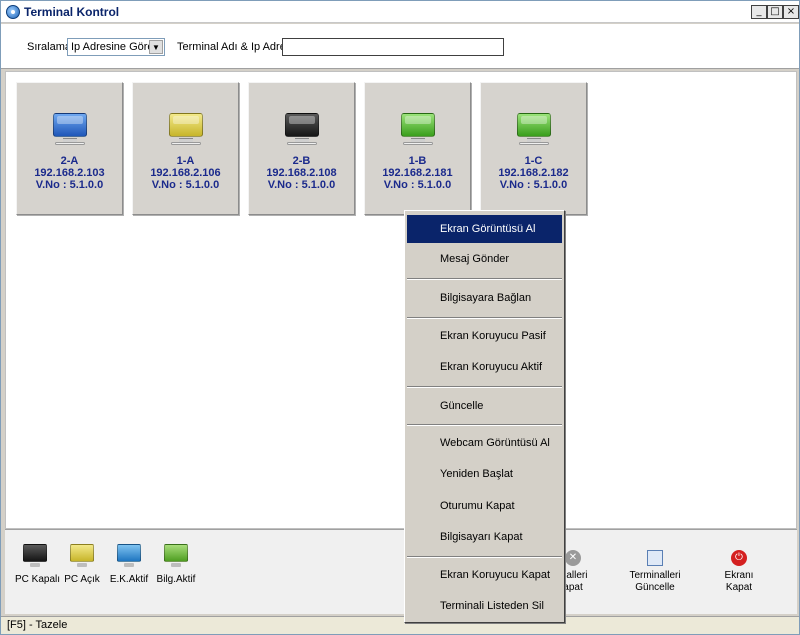  I want to click on menu-item-label: Mesaj Gönder, so click(475, 259).